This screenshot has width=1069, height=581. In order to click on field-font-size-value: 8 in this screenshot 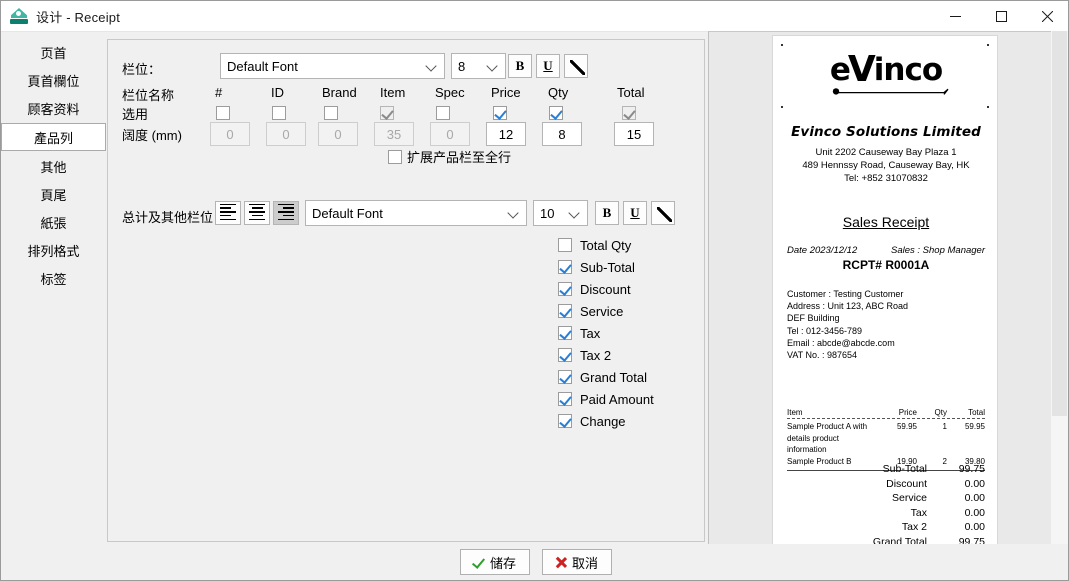, I will do `click(462, 66)`.